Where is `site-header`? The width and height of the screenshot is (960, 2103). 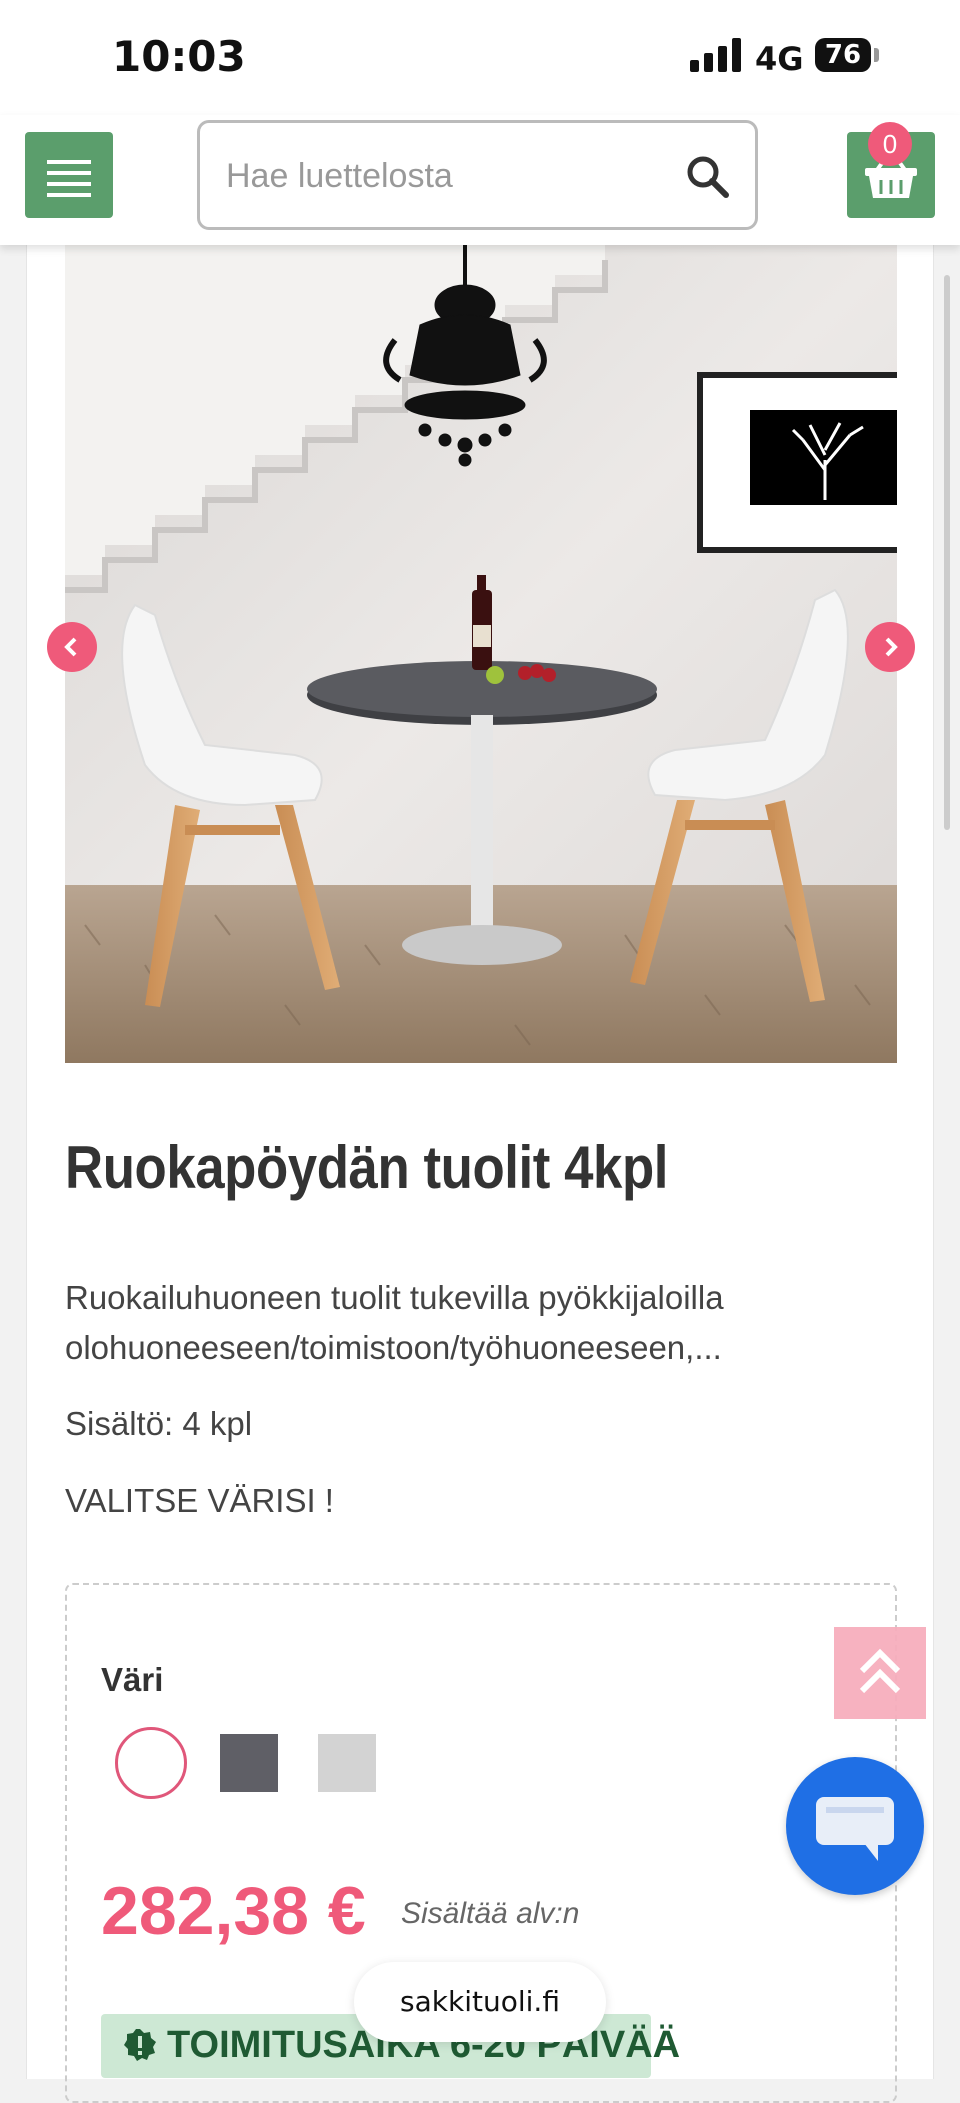 site-header is located at coordinates (480, 180).